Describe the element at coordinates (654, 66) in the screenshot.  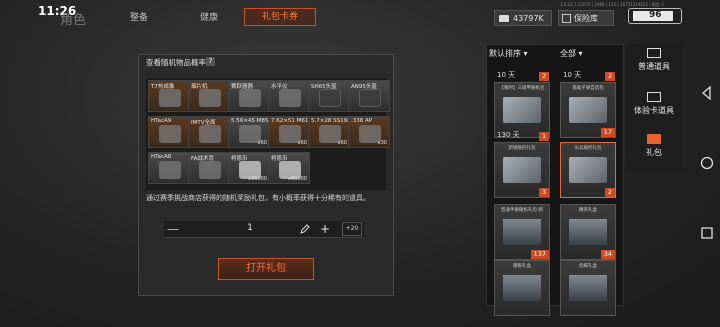
I see `category-label: 普通道具` at that location.